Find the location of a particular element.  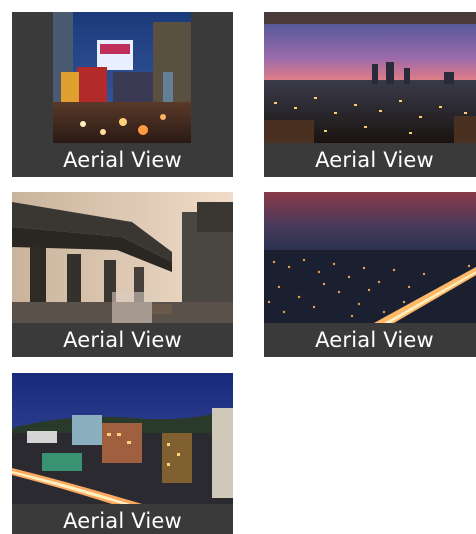

gallery-item-1: Aerial View is located at coordinates (122, 94).